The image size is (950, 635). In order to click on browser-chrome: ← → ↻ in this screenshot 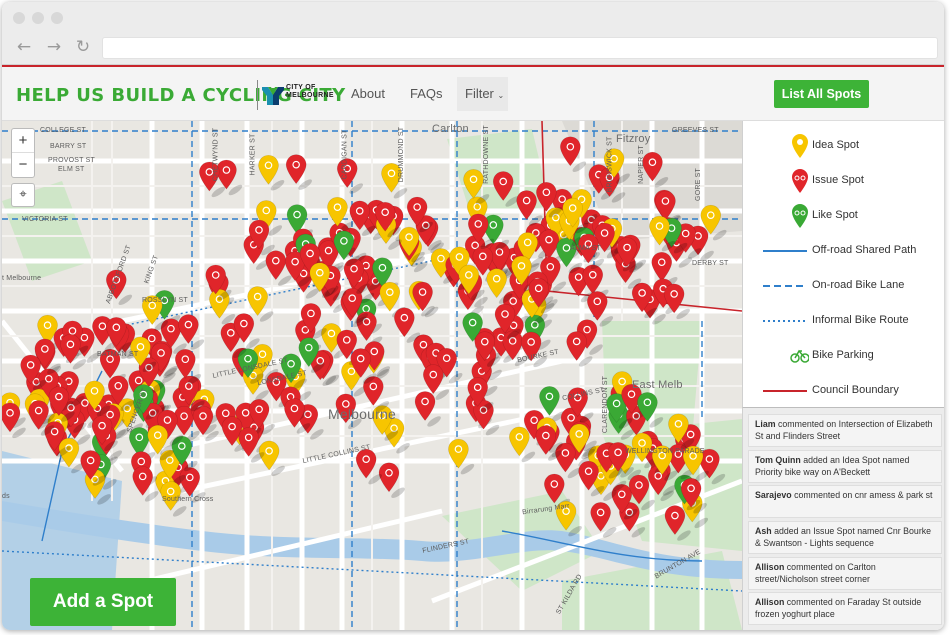, I will do `click(473, 33)`.